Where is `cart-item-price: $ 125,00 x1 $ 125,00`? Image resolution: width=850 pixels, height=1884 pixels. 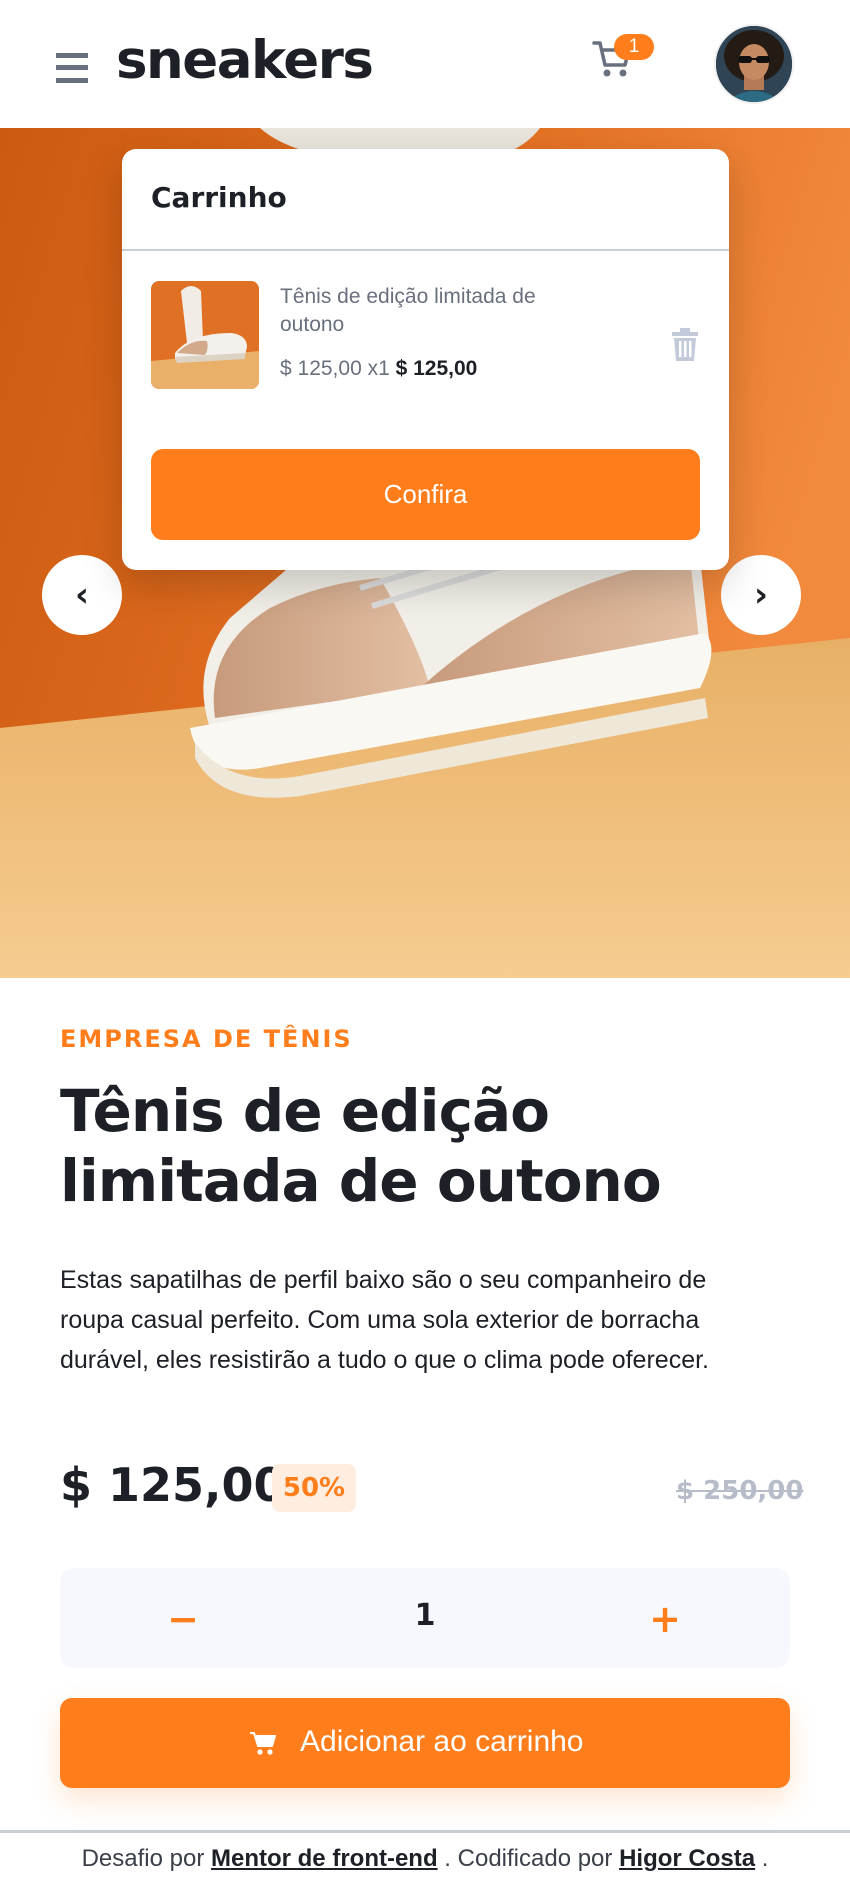 cart-item-price: $ 125,00 x1 $ 125,00 is located at coordinates (378, 369).